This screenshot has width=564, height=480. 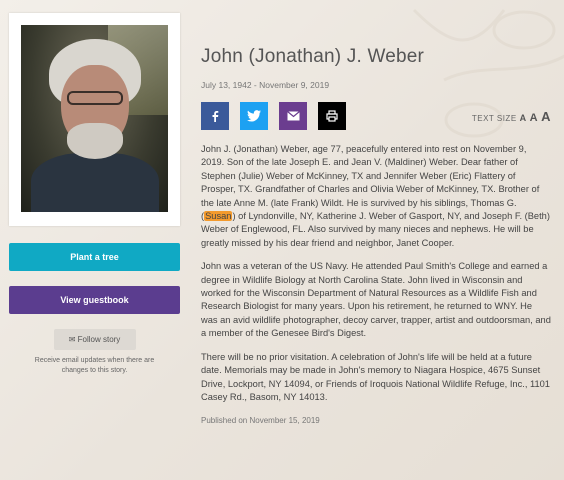 I want to click on print-button, so click(x=332, y=116).